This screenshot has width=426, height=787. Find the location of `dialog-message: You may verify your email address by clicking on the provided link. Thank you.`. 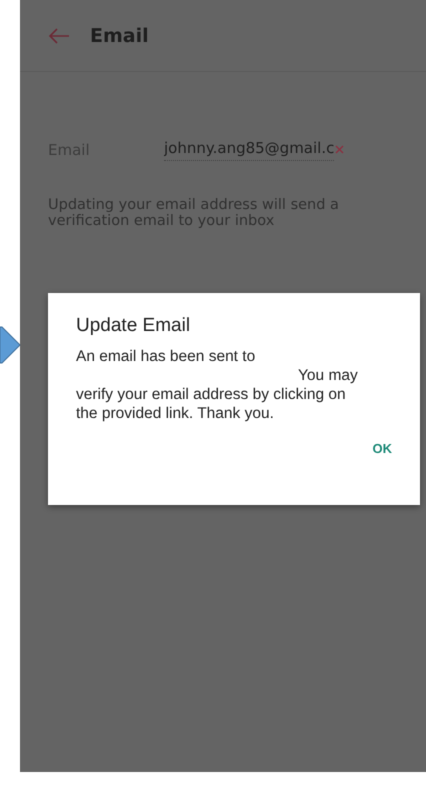

dialog-message: You may verify your email address by clicking on the provided link. Thank you. is located at coordinates (217, 394).